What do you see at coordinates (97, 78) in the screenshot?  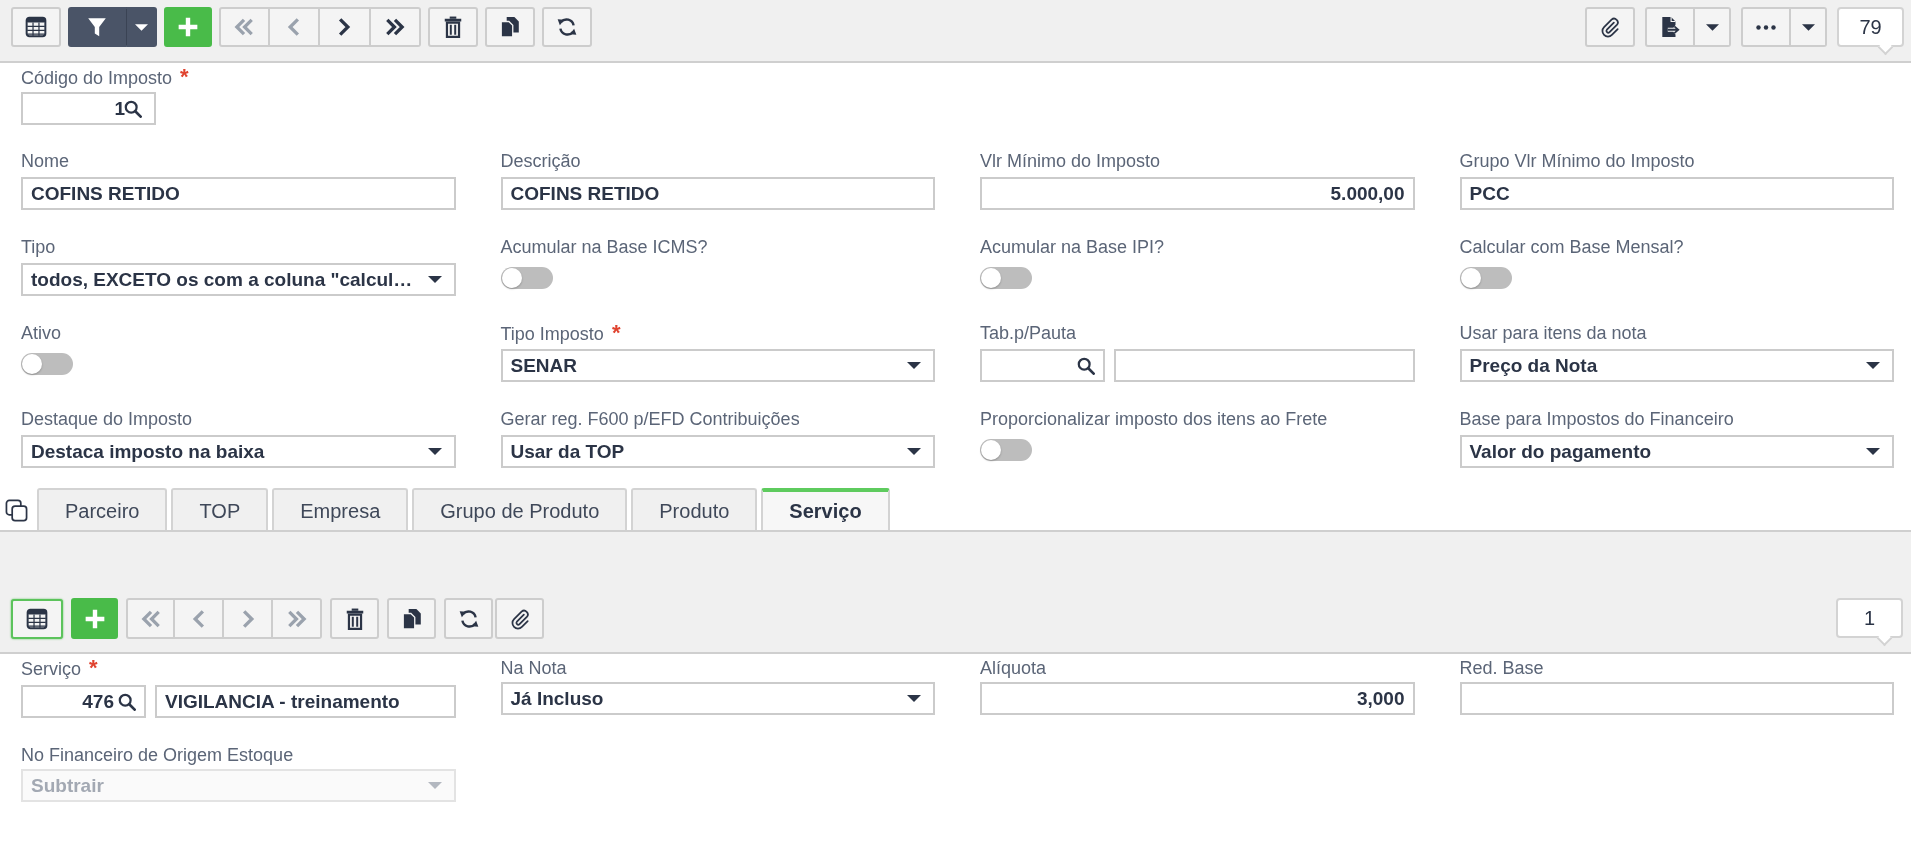 I see `field-label: Código do Imposto` at bounding box center [97, 78].